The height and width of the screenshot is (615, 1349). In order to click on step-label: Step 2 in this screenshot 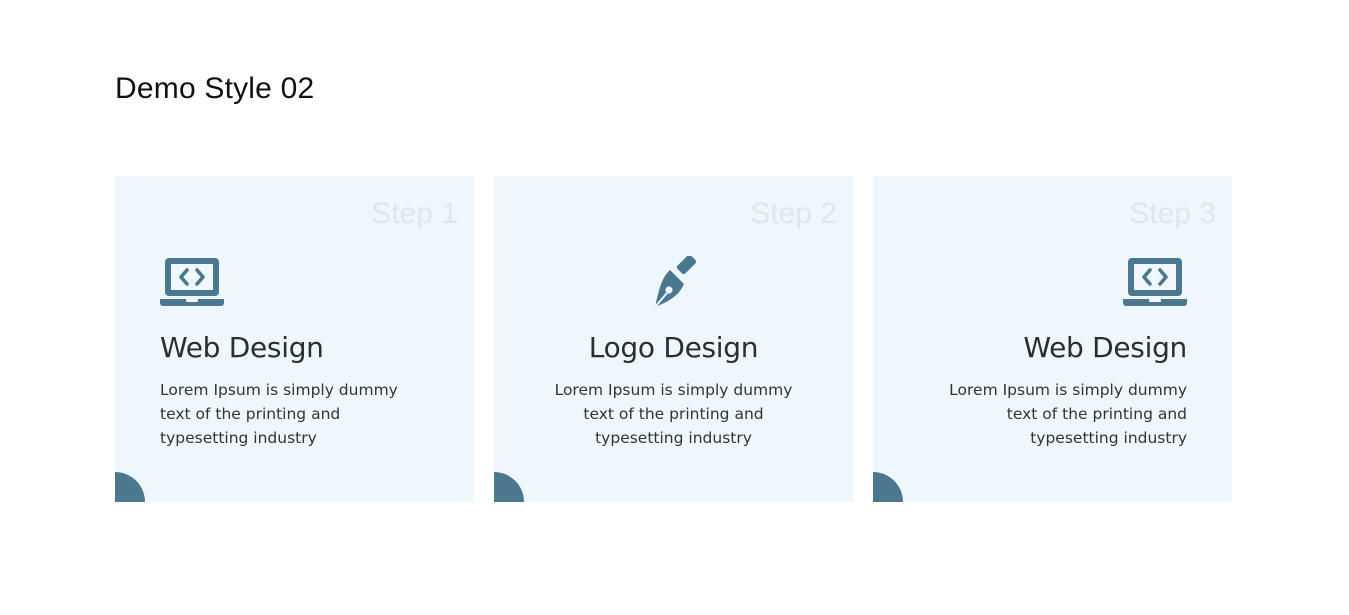, I will do `click(793, 213)`.